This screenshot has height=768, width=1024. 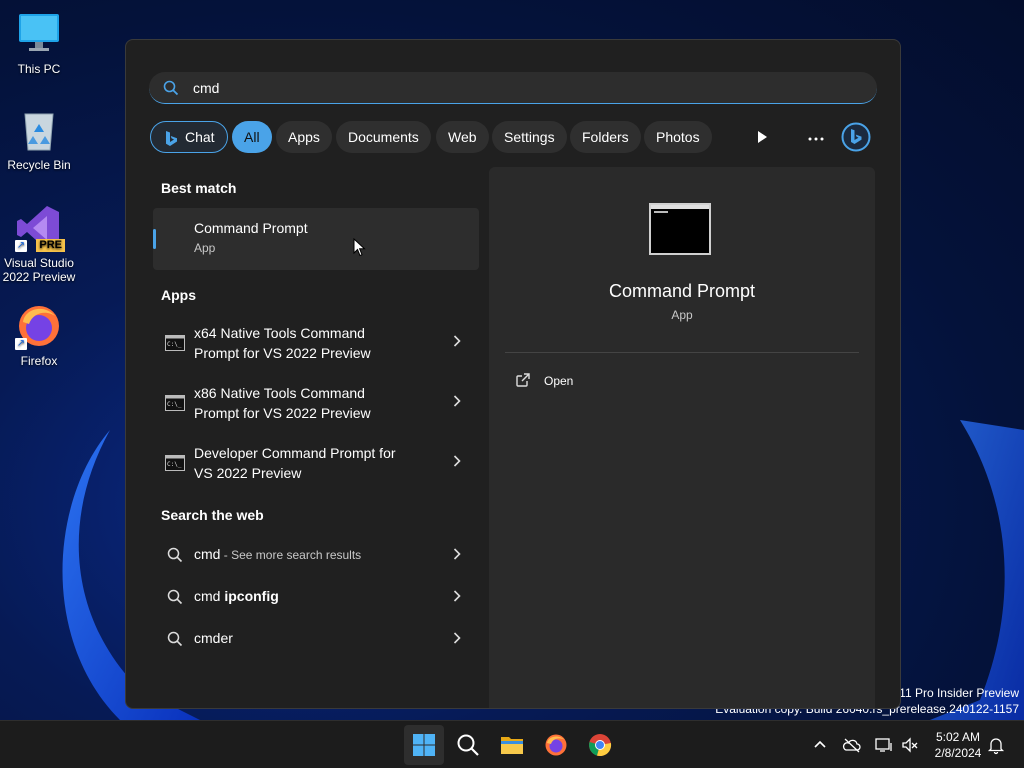 What do you see at coordinates (39, 335) in the screenshot?
I see `desktop-icon-firefox: ↗ Firefox` at bounding box center [39, 335].